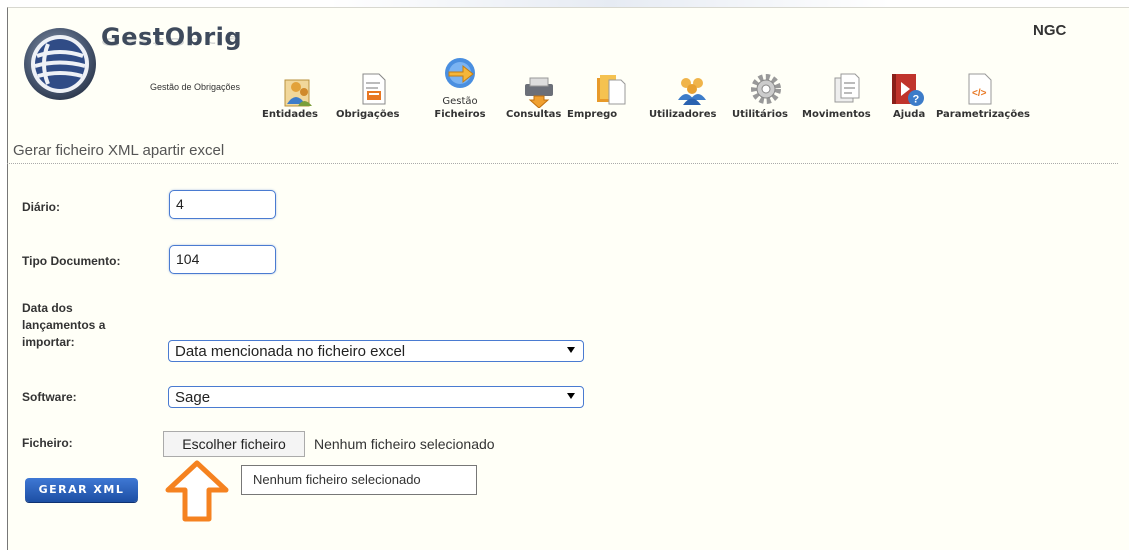 Image resolution: width=1129 pixels, height=550 pixels. What do you see at coordinates (983, 114) in the screenshot?
I see `nav-label-parametrizacoes: Parametrizações` at bounding box center [983, 114].